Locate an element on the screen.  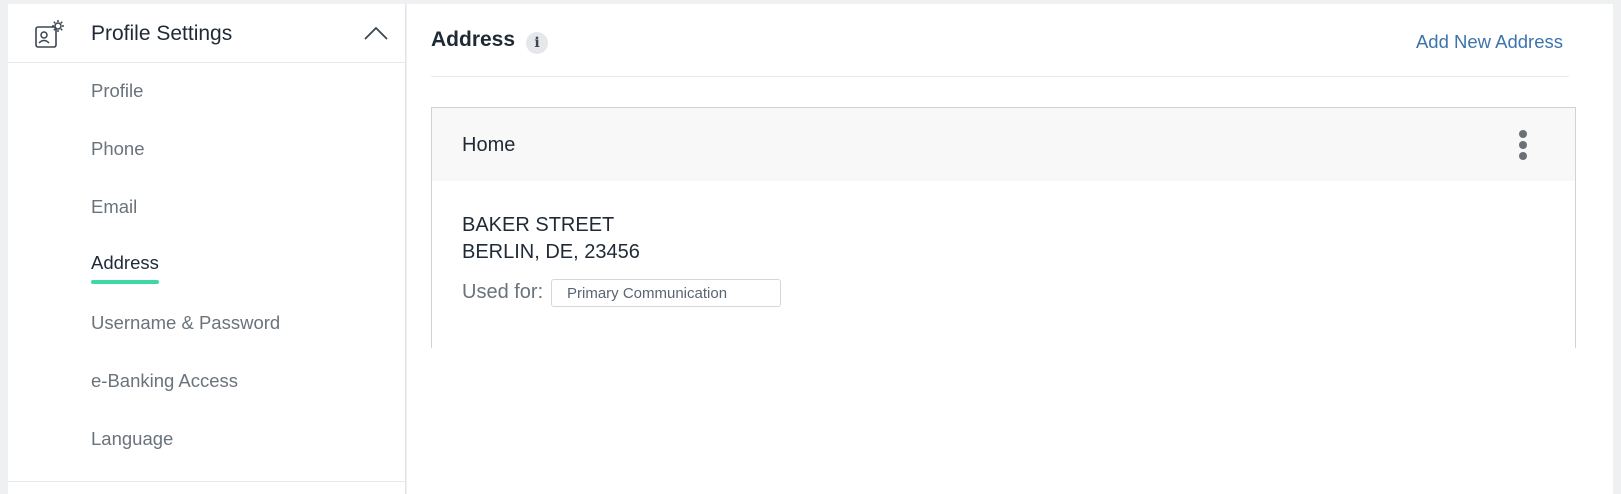
sidebar-item-profile: Profile is located at coordinates (117, 91).